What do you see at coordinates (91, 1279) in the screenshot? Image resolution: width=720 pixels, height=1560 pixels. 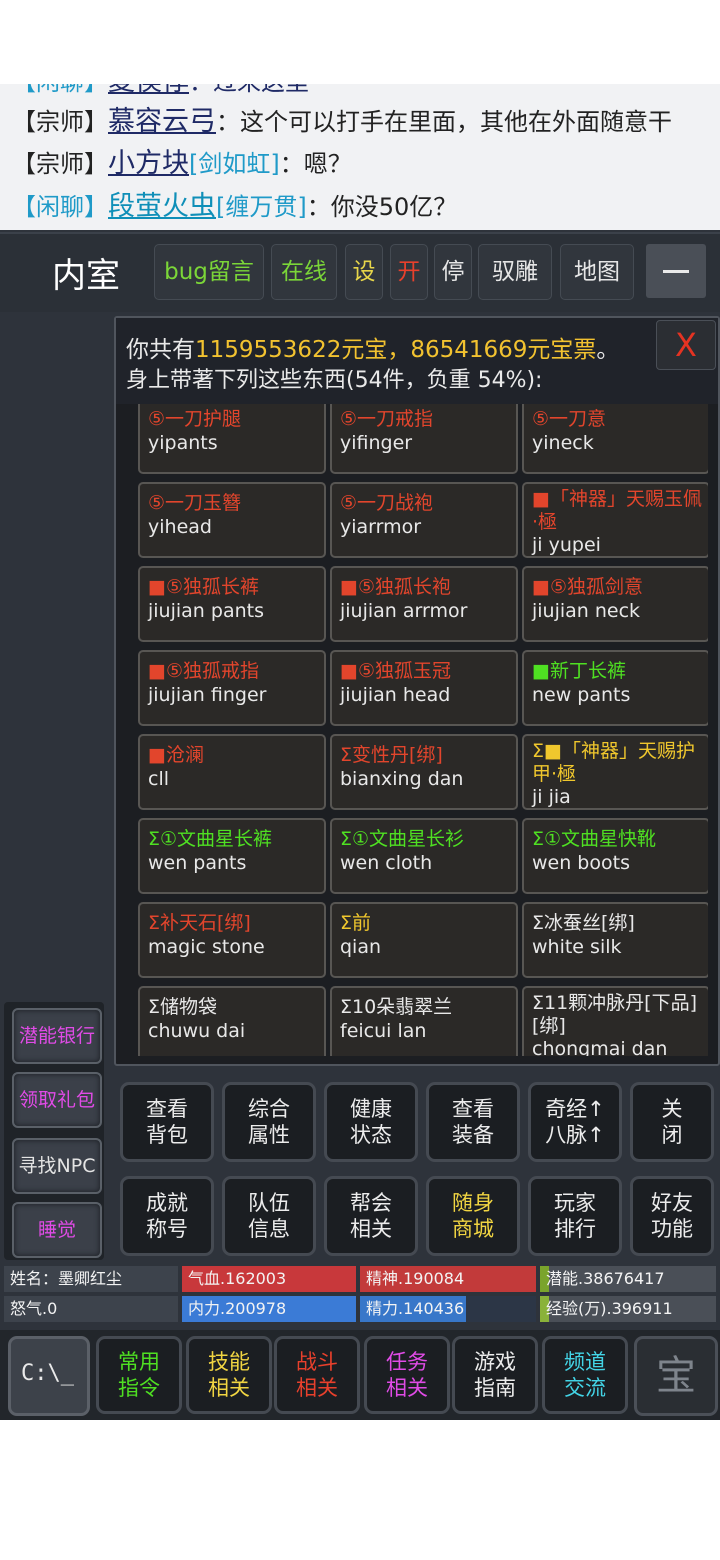 I see `player-name-stat: 姓名：墨卿红尘` at bounding box center [91, 1279].